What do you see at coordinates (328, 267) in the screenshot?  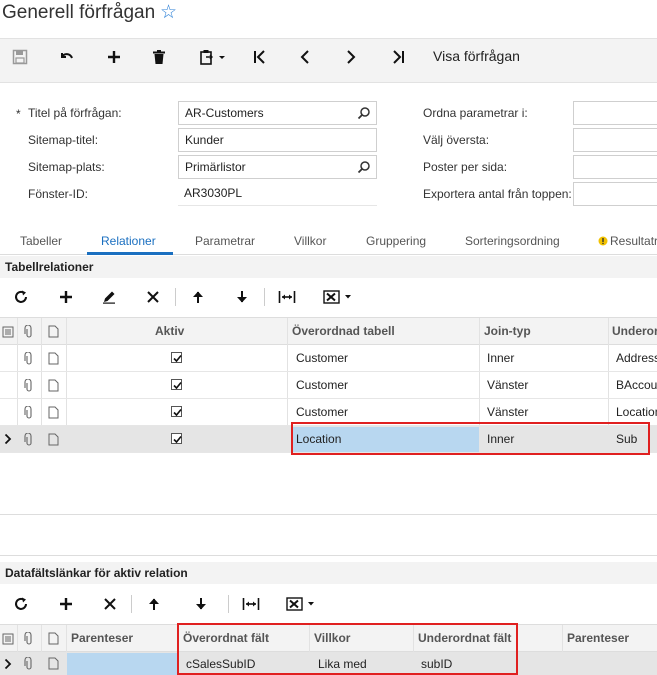 I see `relations-section-title: Tabellrelationer` at bounding box center [328, 267].